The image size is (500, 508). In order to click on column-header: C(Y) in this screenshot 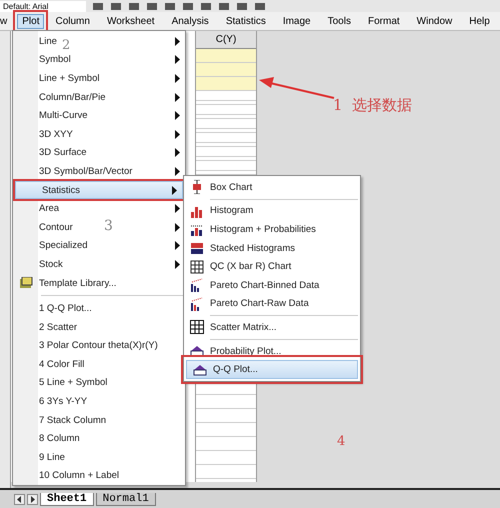, I will do `click(226, 40)`.